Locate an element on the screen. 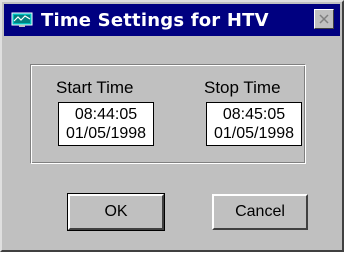 Image resolution: width=348 pixels, height=254 pixels. stop-time-field: 08:45:05 01/05/1998 is located at coordinates (254, 124).